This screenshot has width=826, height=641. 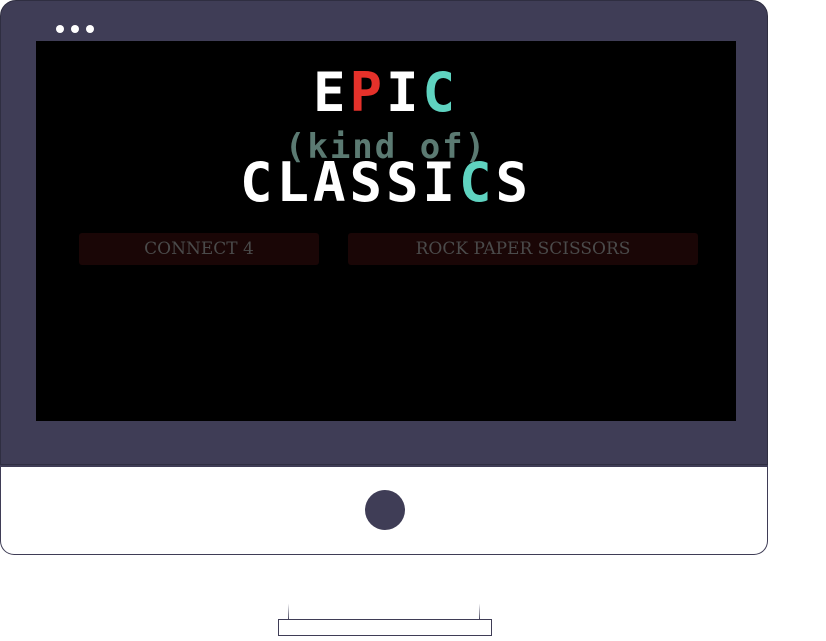 What do you see at coordinates (199, 249) in the screenshot?
I see `connect-4-button: CONNECT 4` at bounding box center [199, 249].